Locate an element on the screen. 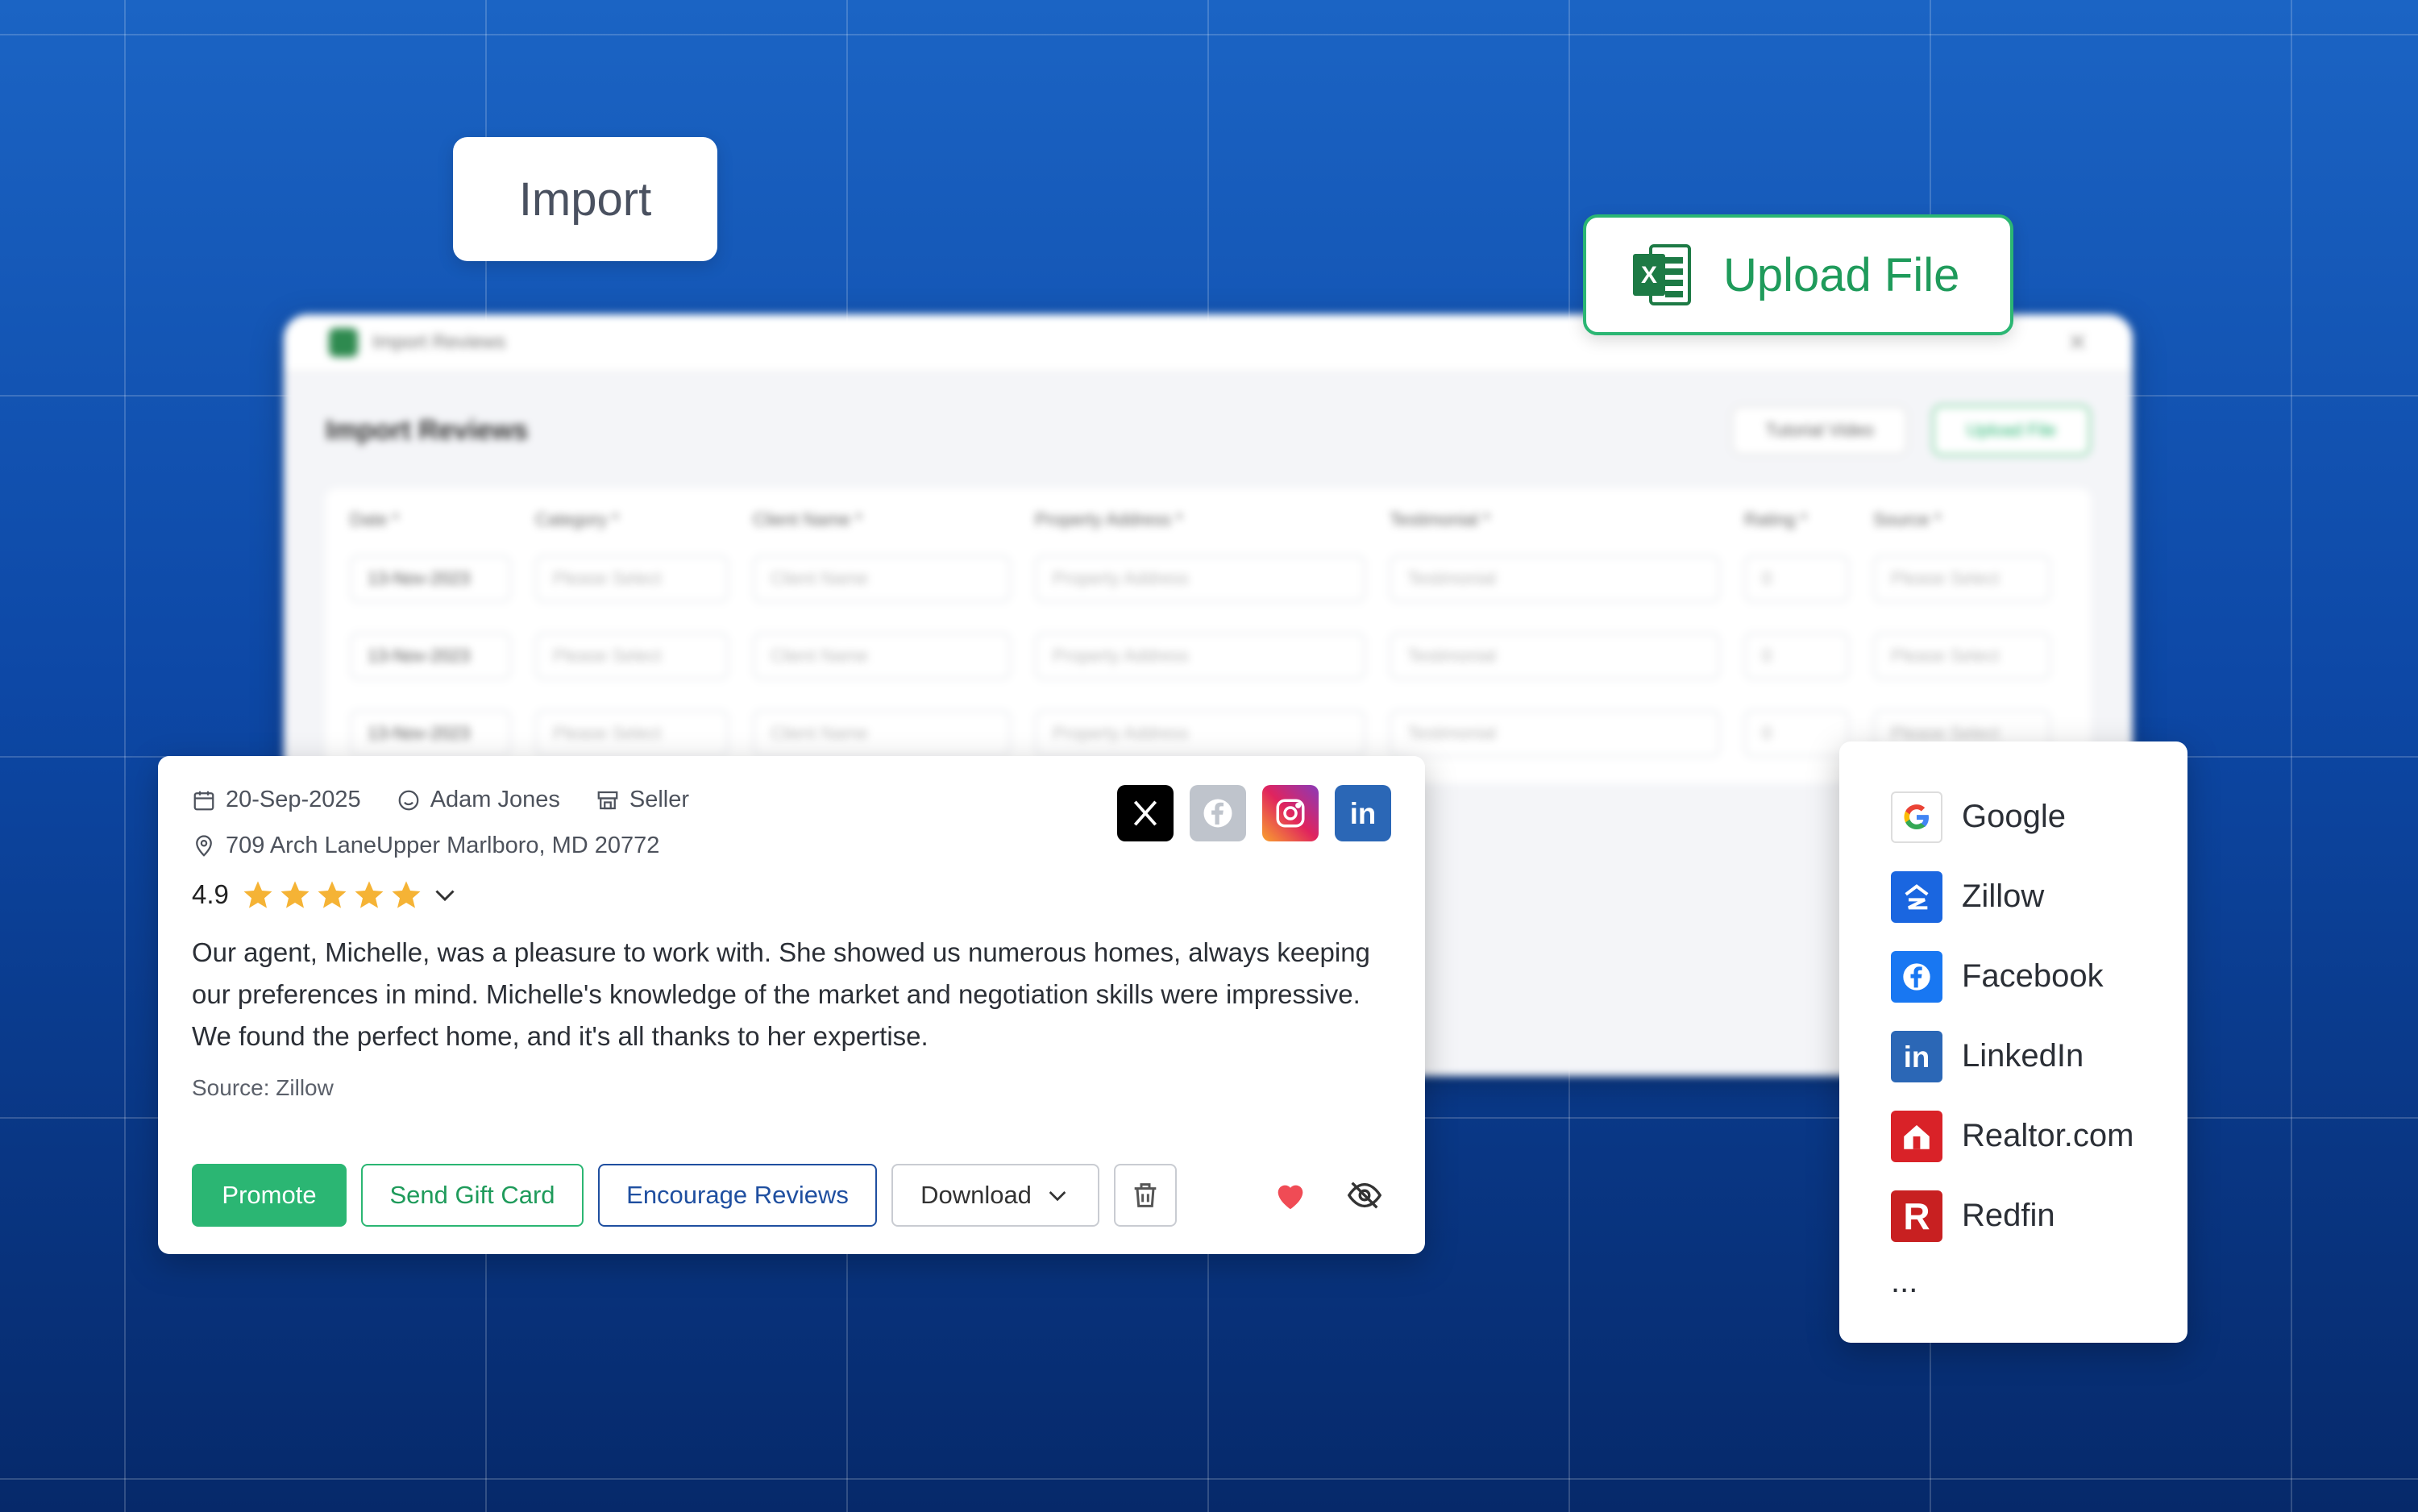 This screenshot has height=1512, width=2418. rating-row: 4.9 is located at coordinates (791, 895).